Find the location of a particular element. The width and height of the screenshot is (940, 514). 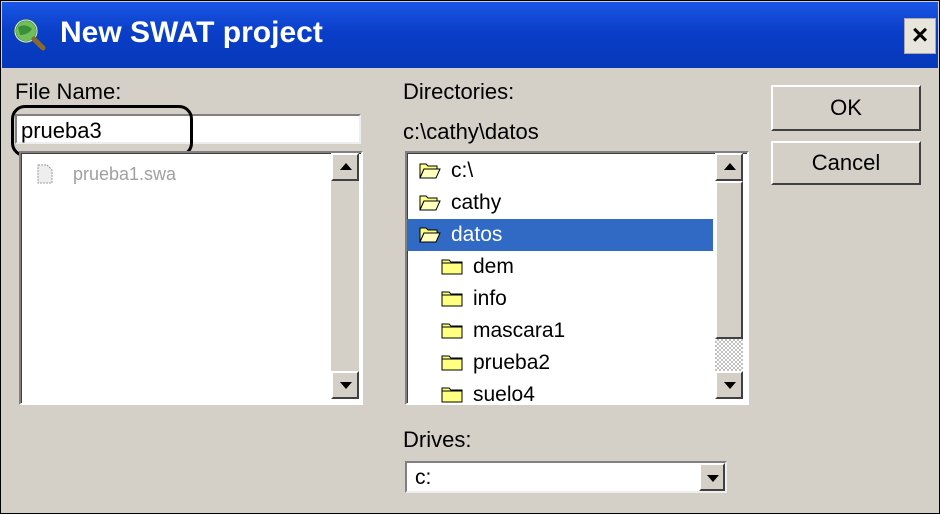

file-list-scrollbar is located at coordinates (345, 276).